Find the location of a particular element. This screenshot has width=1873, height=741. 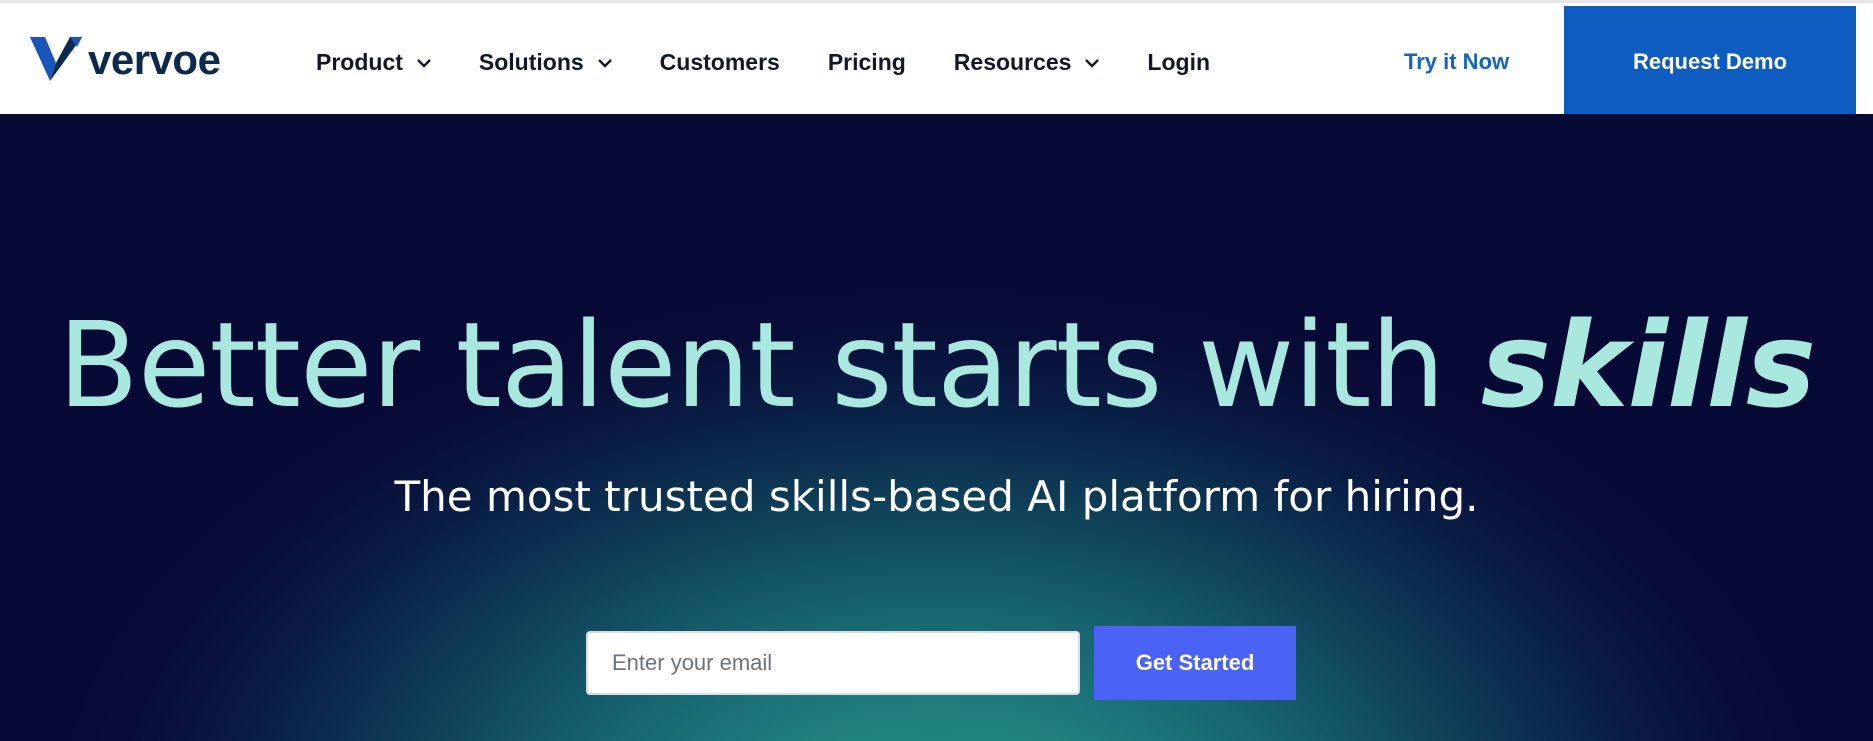

nav-item-label: Solutions is located at coordinates (531, 62).